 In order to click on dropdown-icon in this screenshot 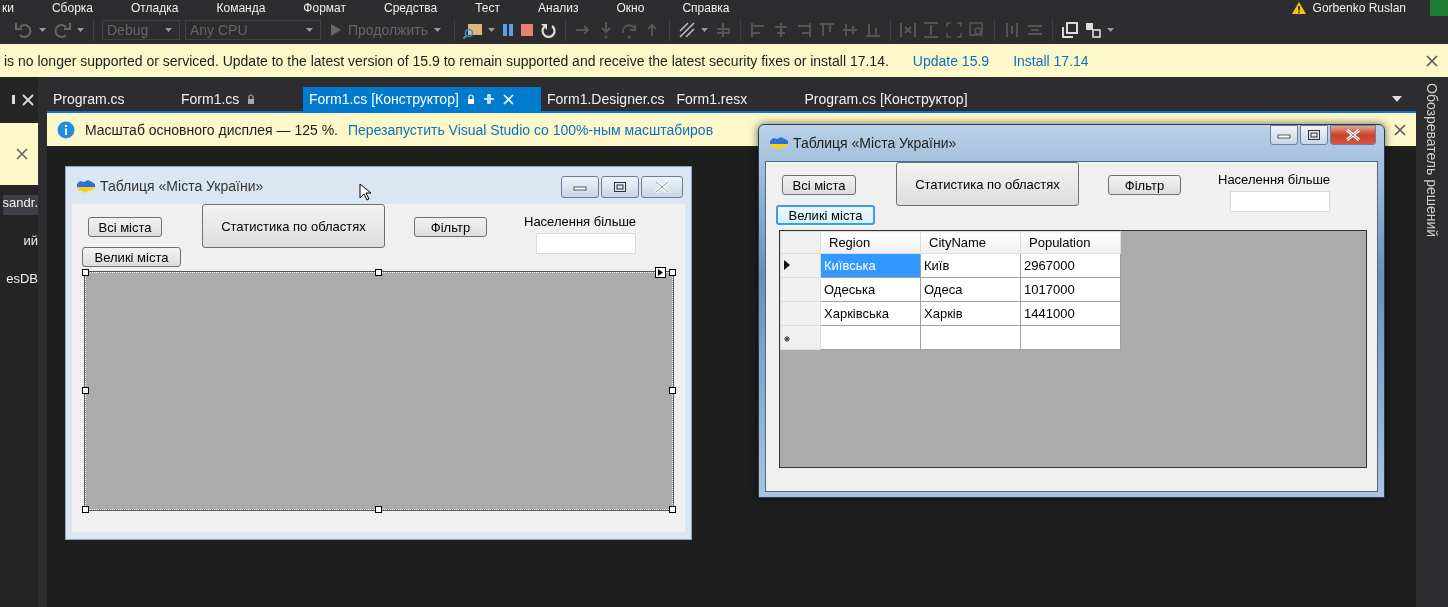, I will do `click(1397, 99)`.